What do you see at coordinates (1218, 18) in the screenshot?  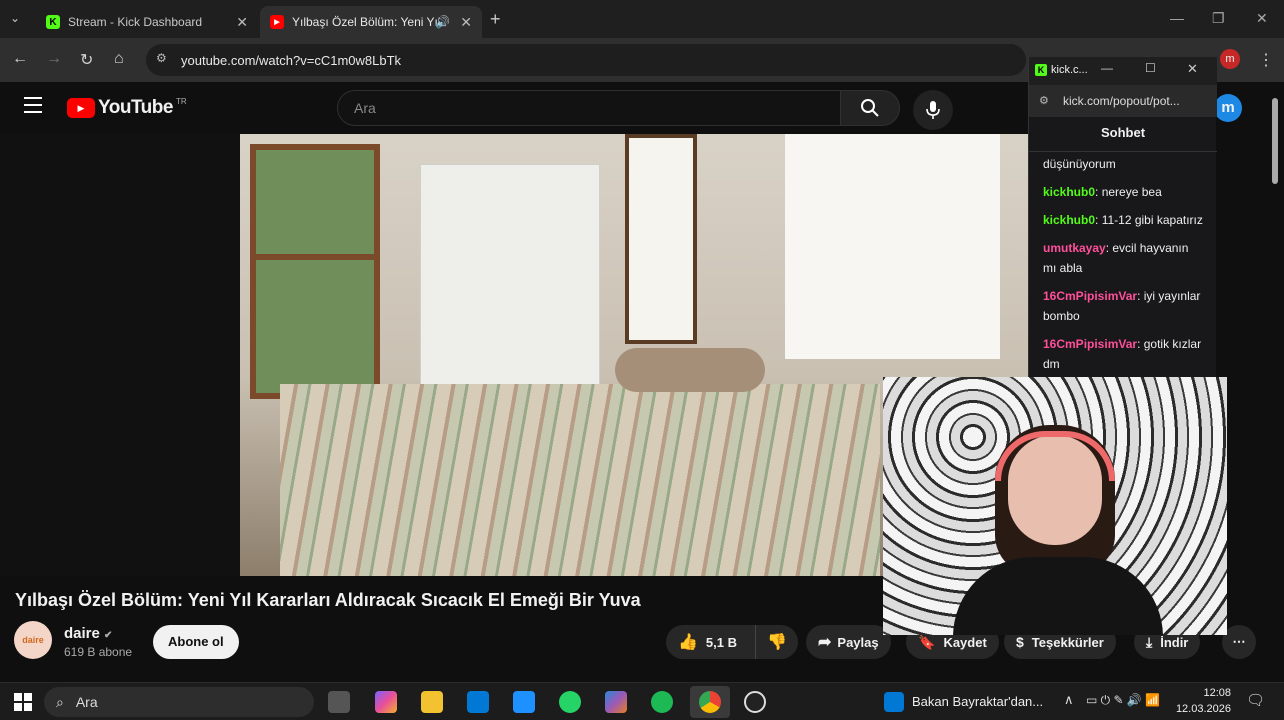 I see `restore-icon: ❐` at bounding box center [1218, 18].